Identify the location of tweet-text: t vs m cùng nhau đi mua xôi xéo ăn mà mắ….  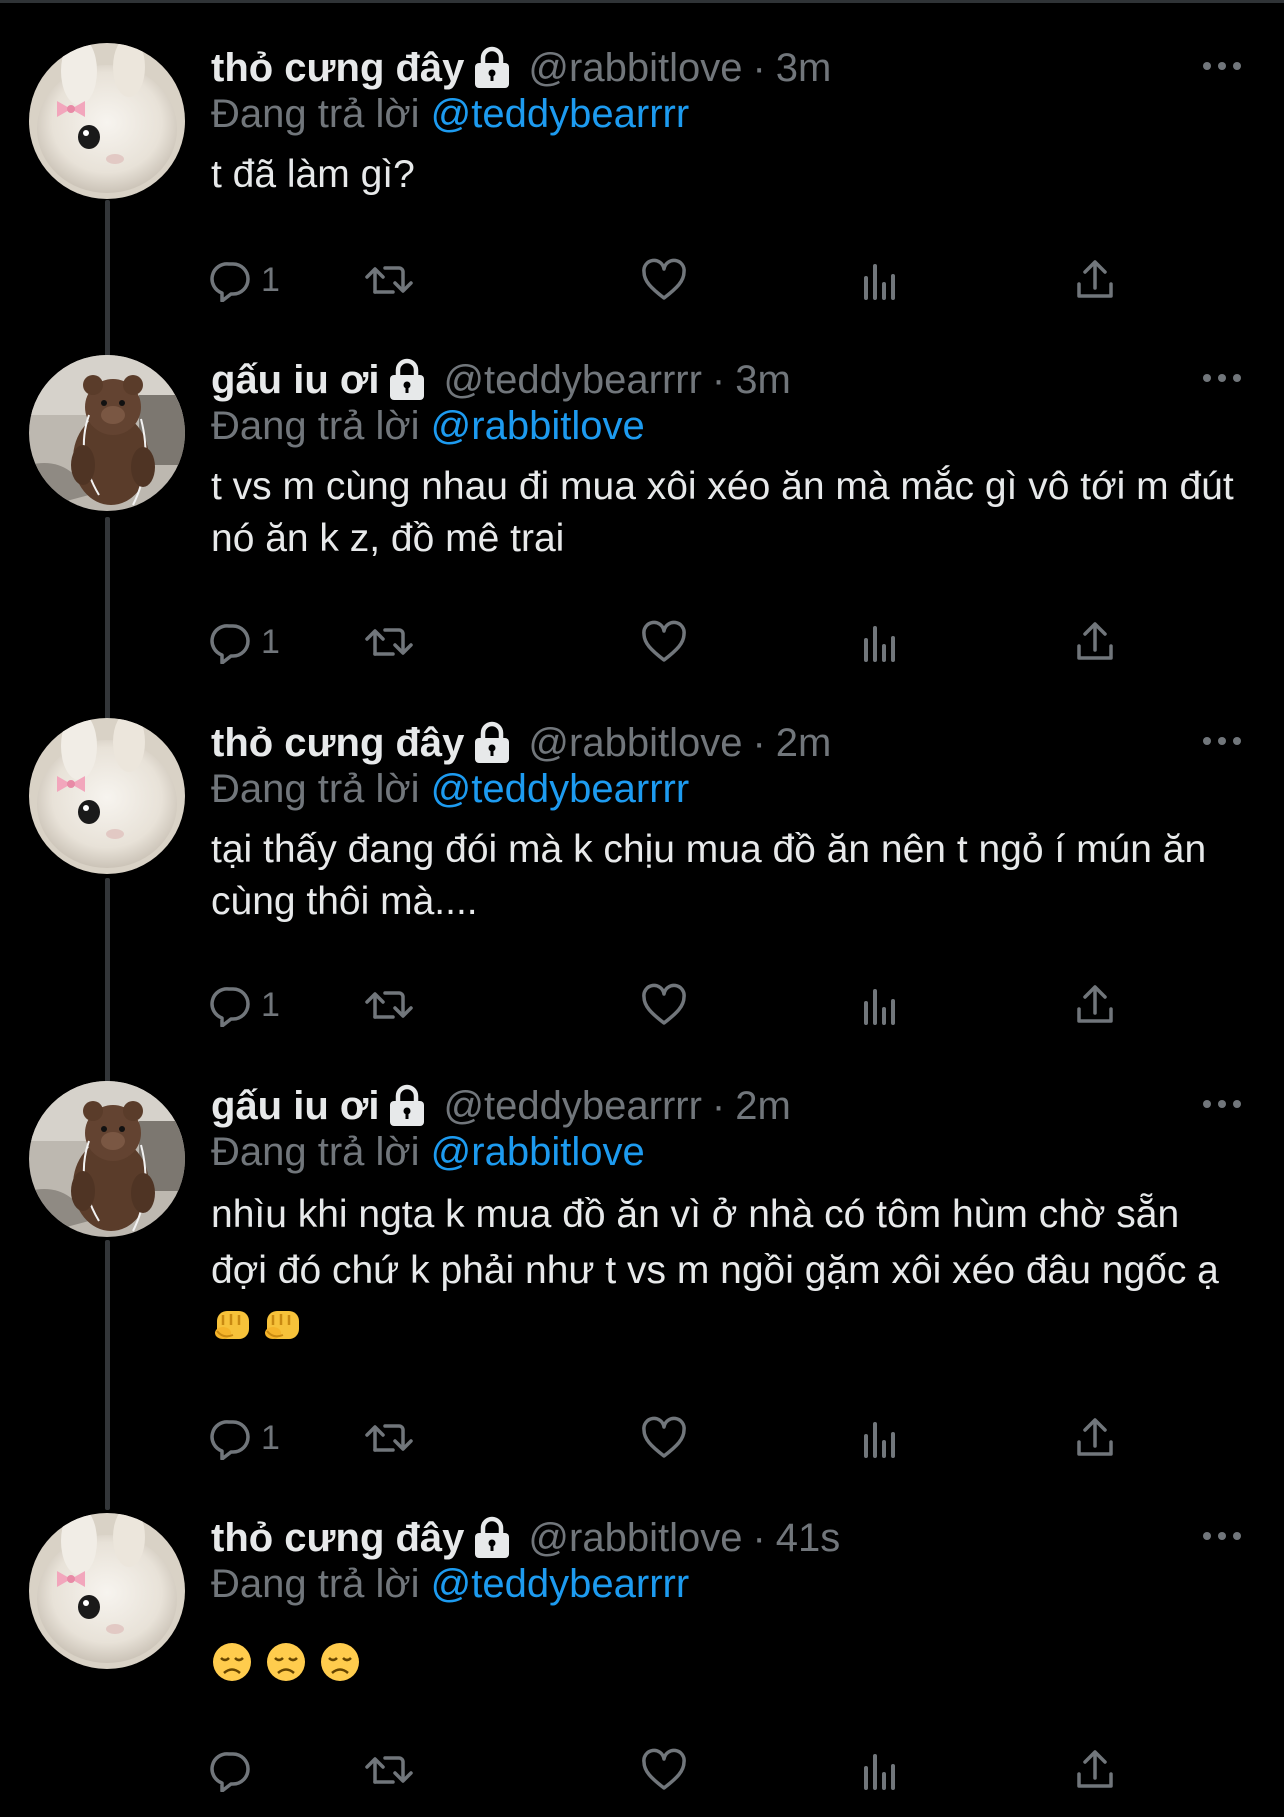
(727, 513).